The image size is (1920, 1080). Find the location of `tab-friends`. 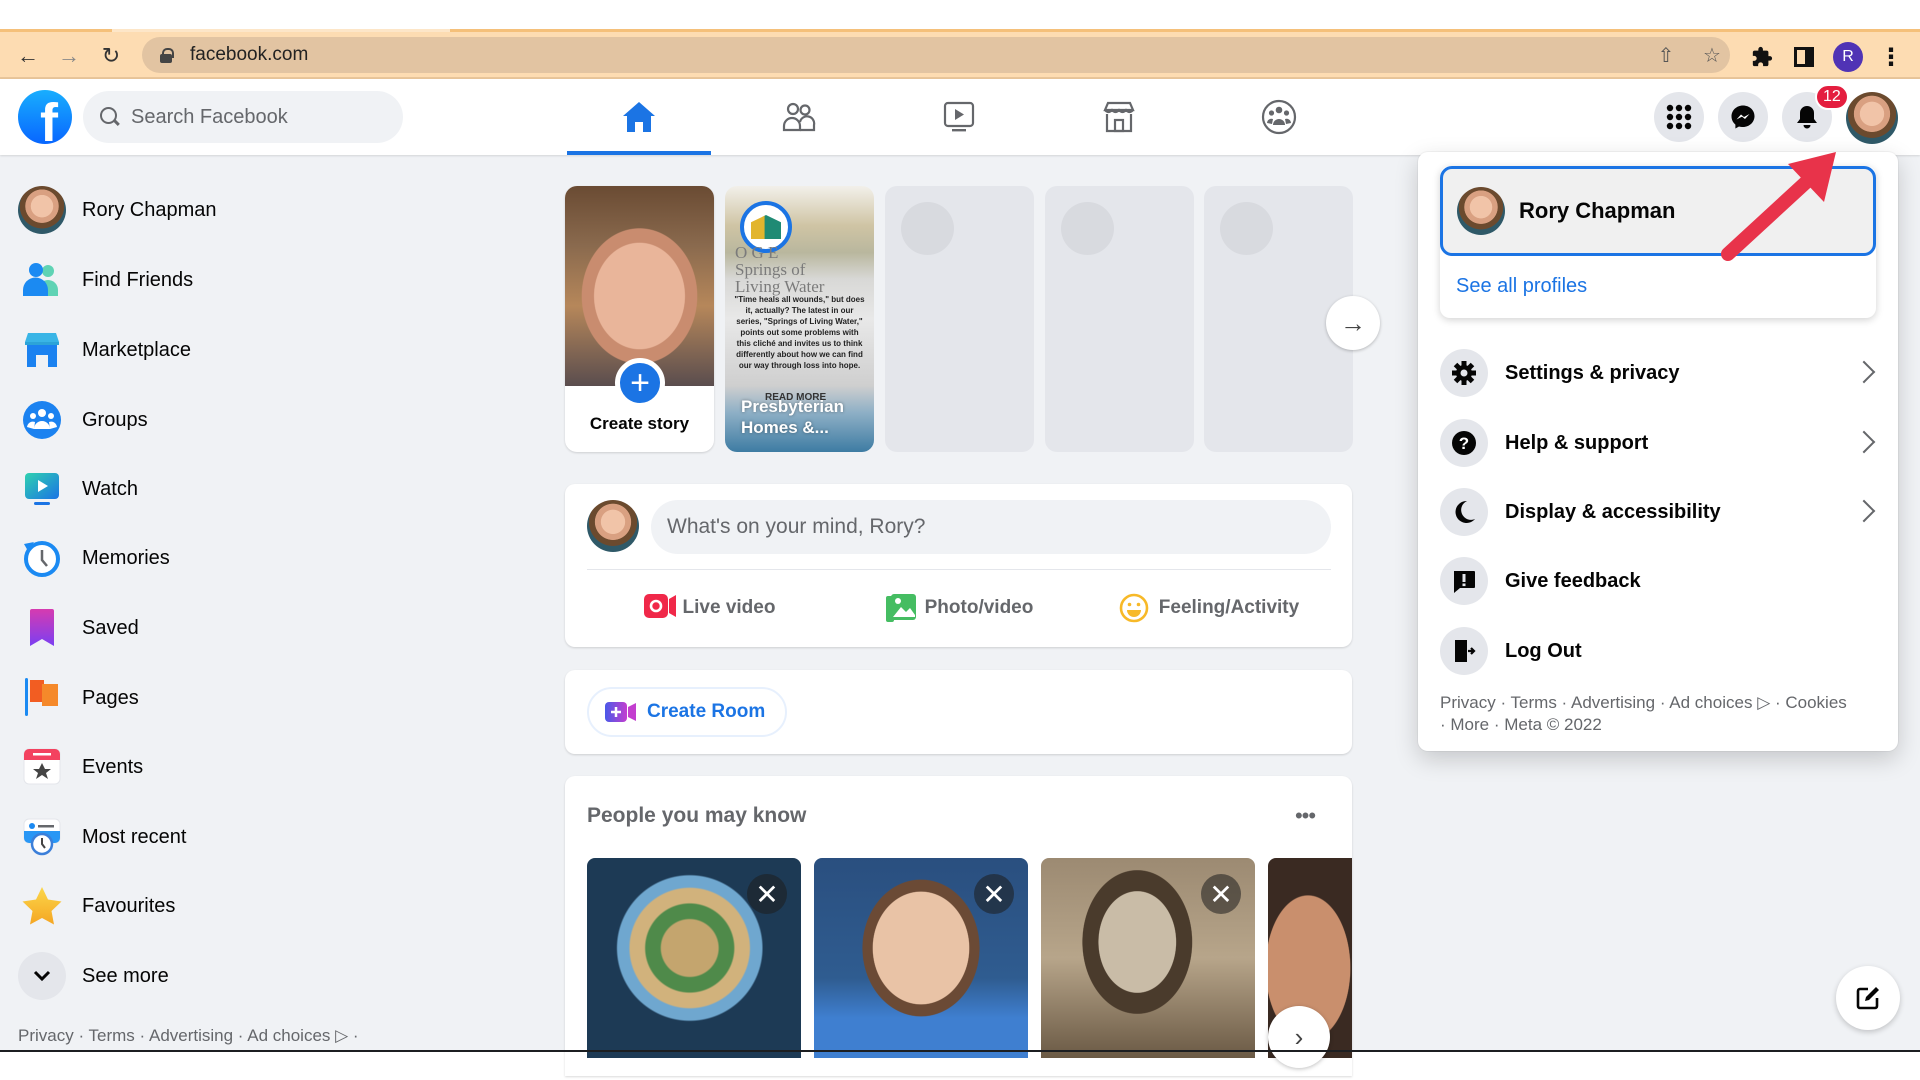

tab-friends is located at coordinates (799, 117).